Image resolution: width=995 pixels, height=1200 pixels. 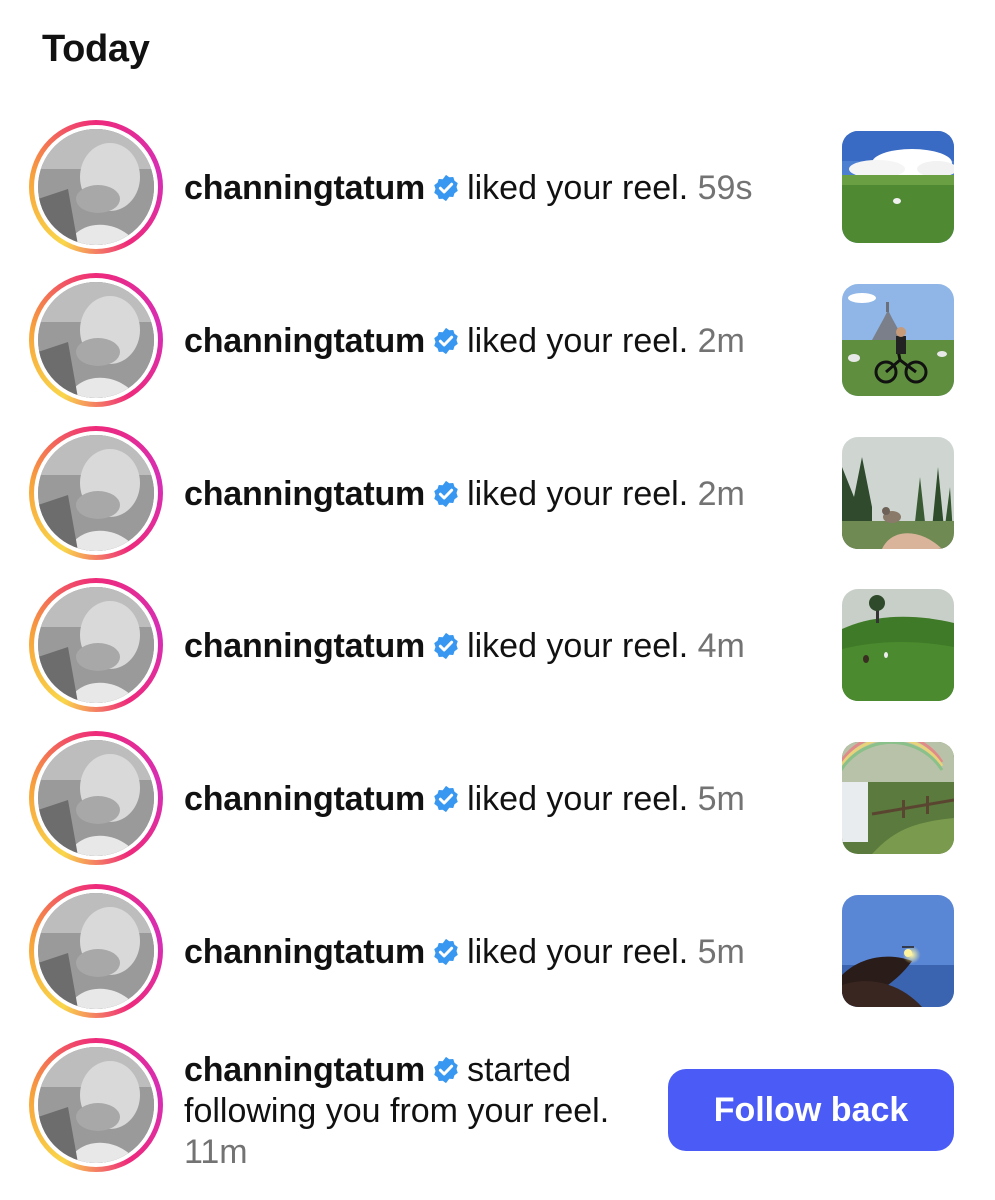 I want to click on notification-text: channingtatum liked your reel. 4m, so click(x=464, y=646).